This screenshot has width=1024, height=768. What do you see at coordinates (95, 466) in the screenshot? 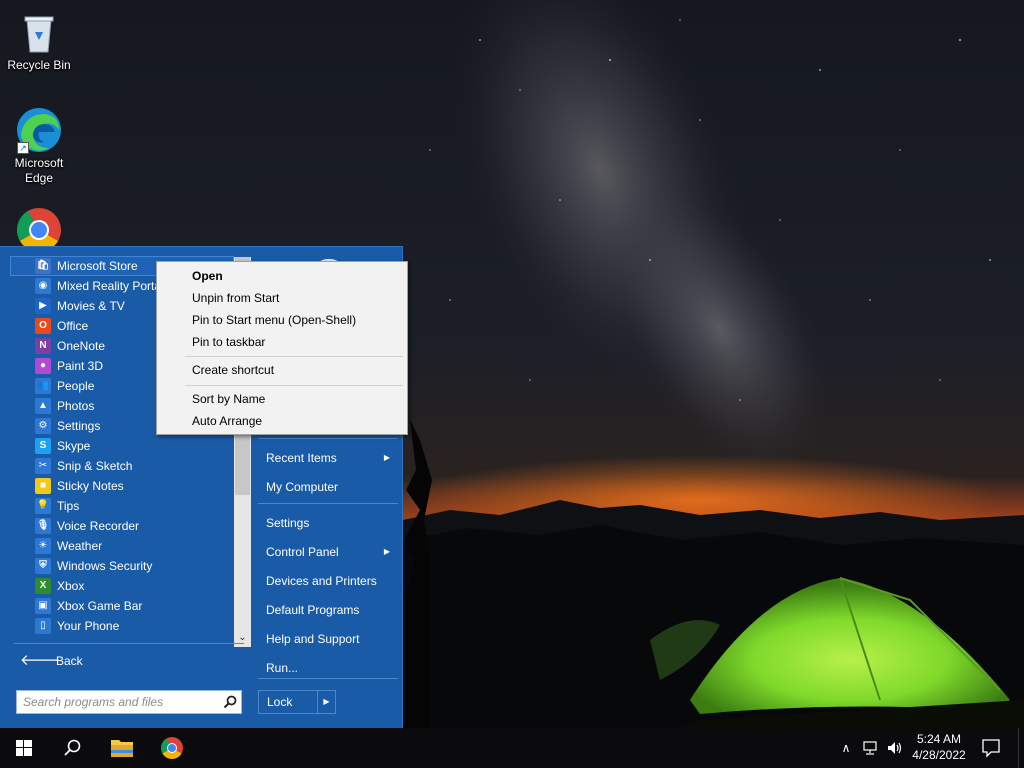
I see `program-item-label: Snip & Sketch` at bounding box center [95, 466].